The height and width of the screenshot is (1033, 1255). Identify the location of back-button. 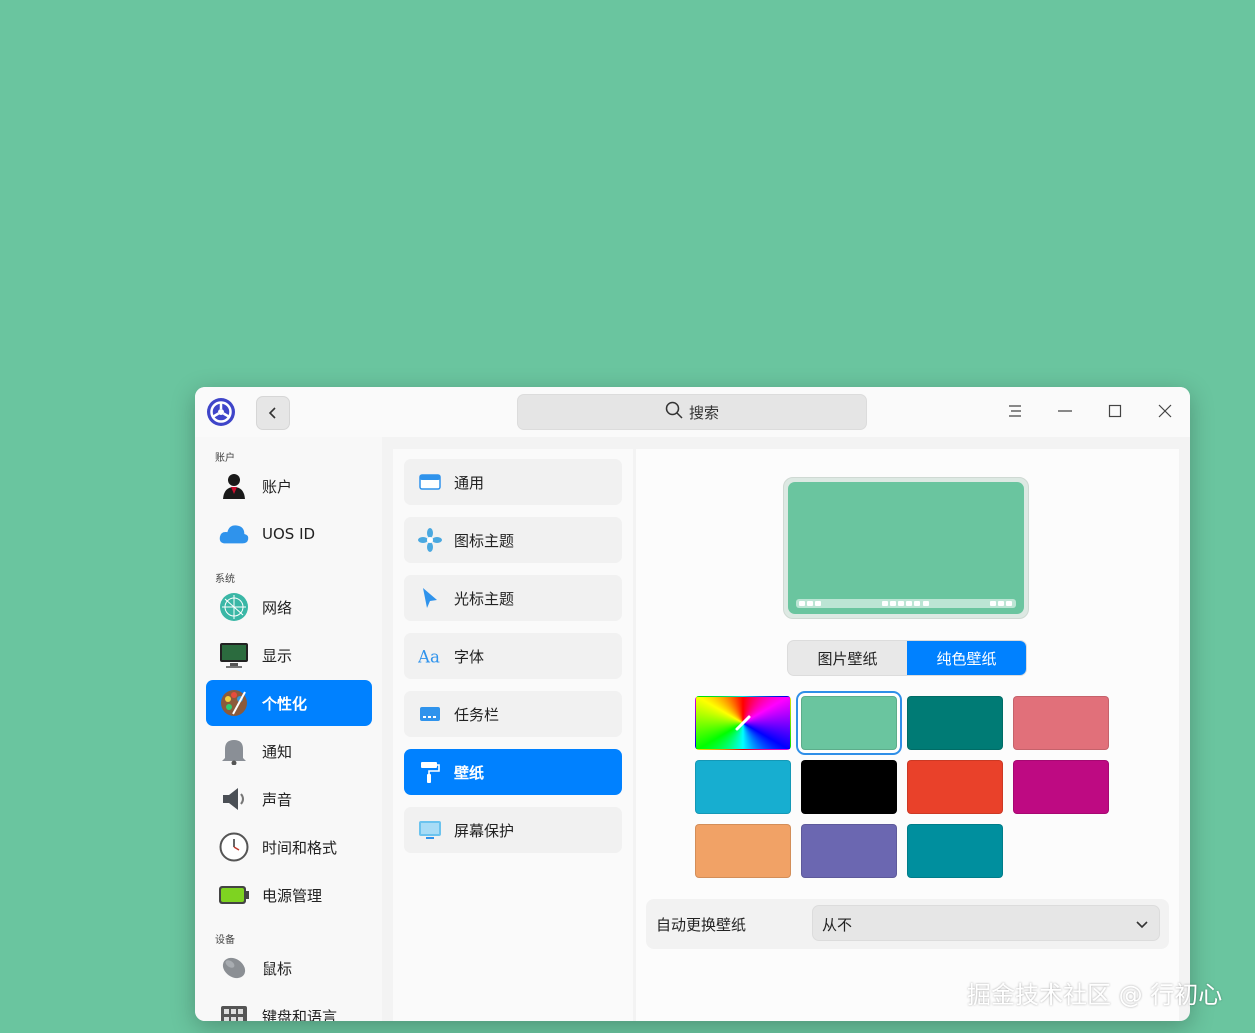
(273, 413).